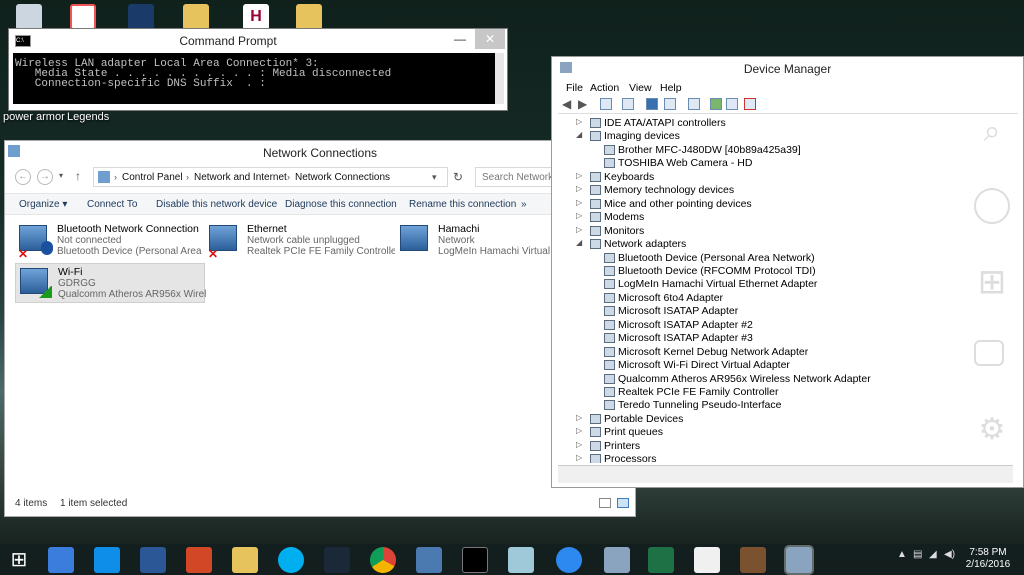  What do you see at coordinates (629, 176) in the screenshot?
I see `tree-label: Keyboards` at bounding box center [629, 176].